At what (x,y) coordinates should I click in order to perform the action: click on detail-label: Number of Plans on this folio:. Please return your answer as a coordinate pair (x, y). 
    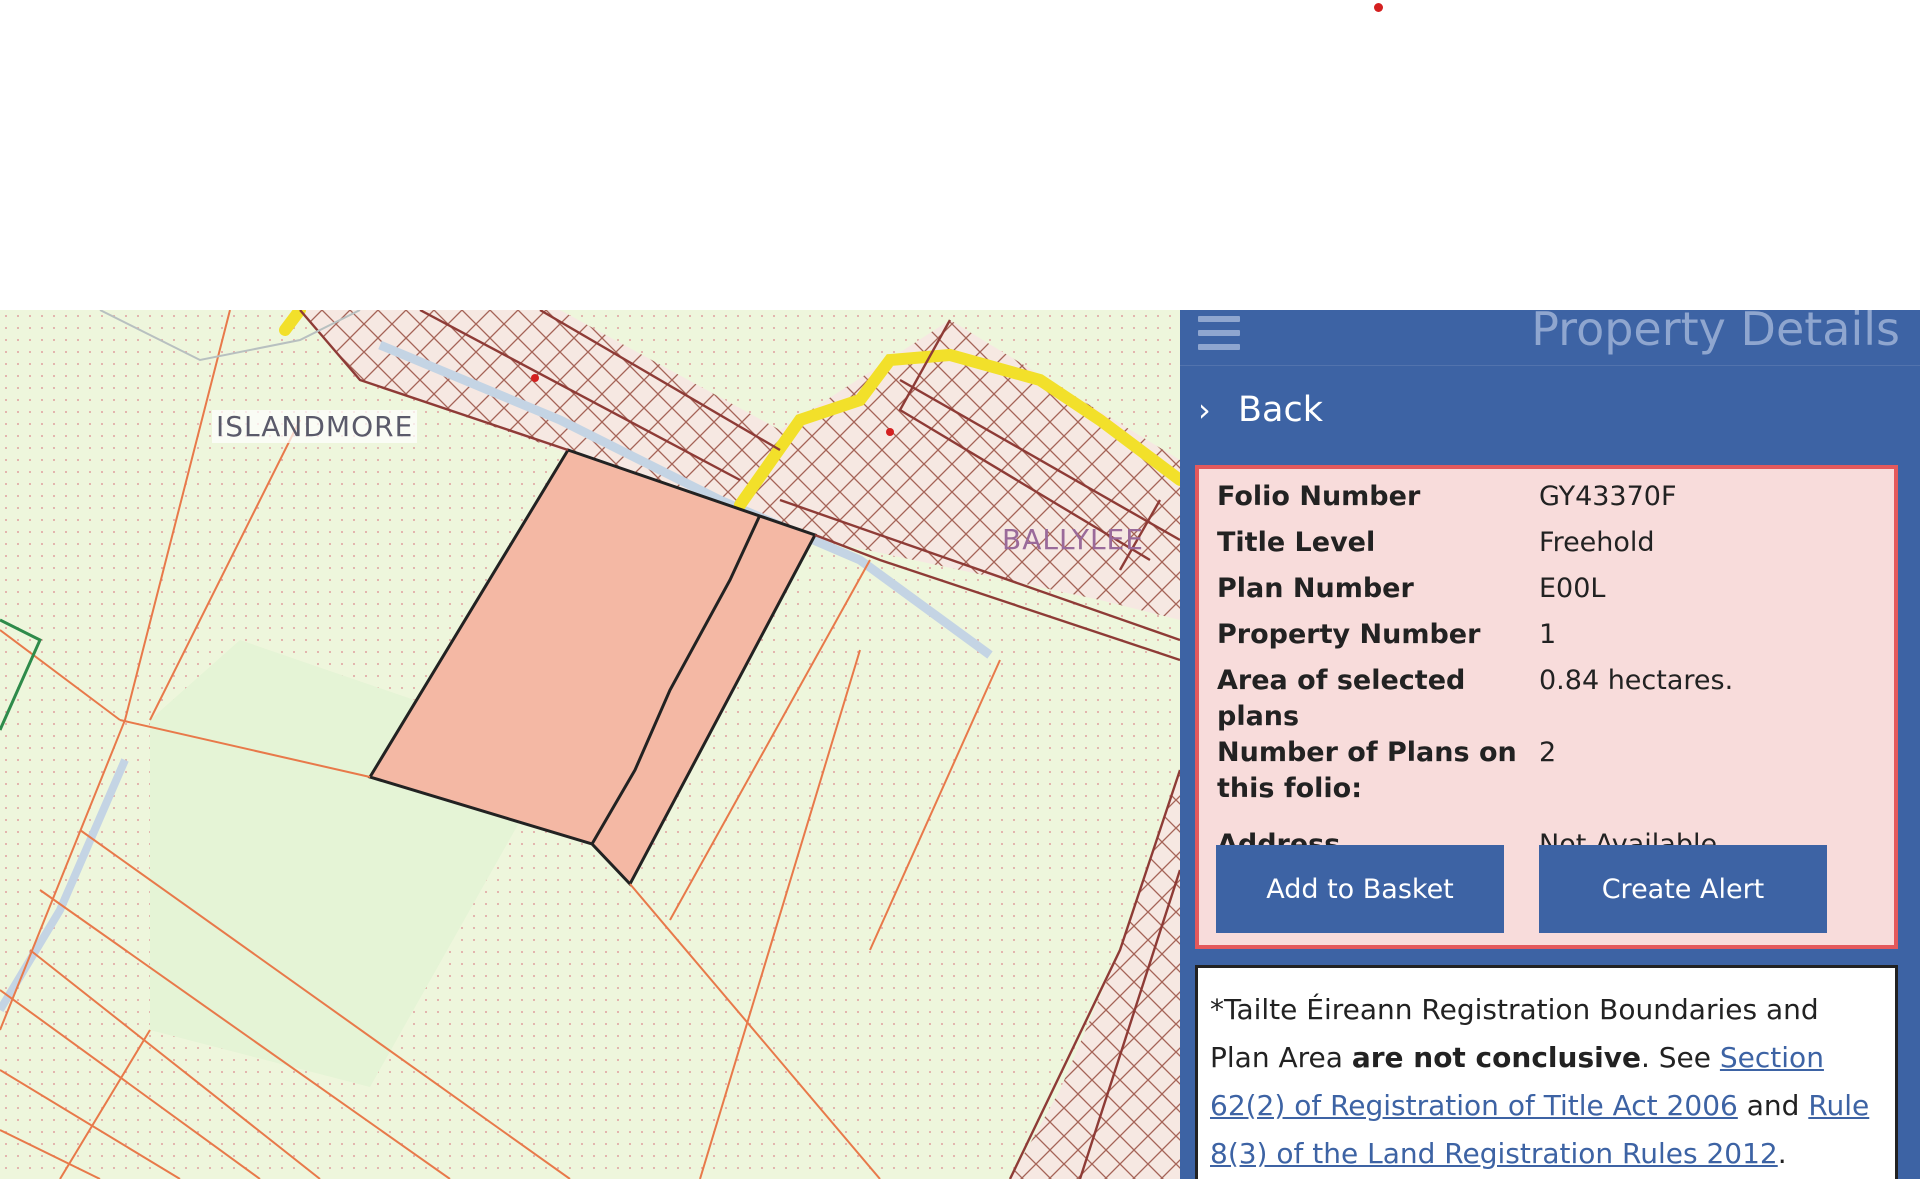
    Looking at the image, I should click on (1367, 770).